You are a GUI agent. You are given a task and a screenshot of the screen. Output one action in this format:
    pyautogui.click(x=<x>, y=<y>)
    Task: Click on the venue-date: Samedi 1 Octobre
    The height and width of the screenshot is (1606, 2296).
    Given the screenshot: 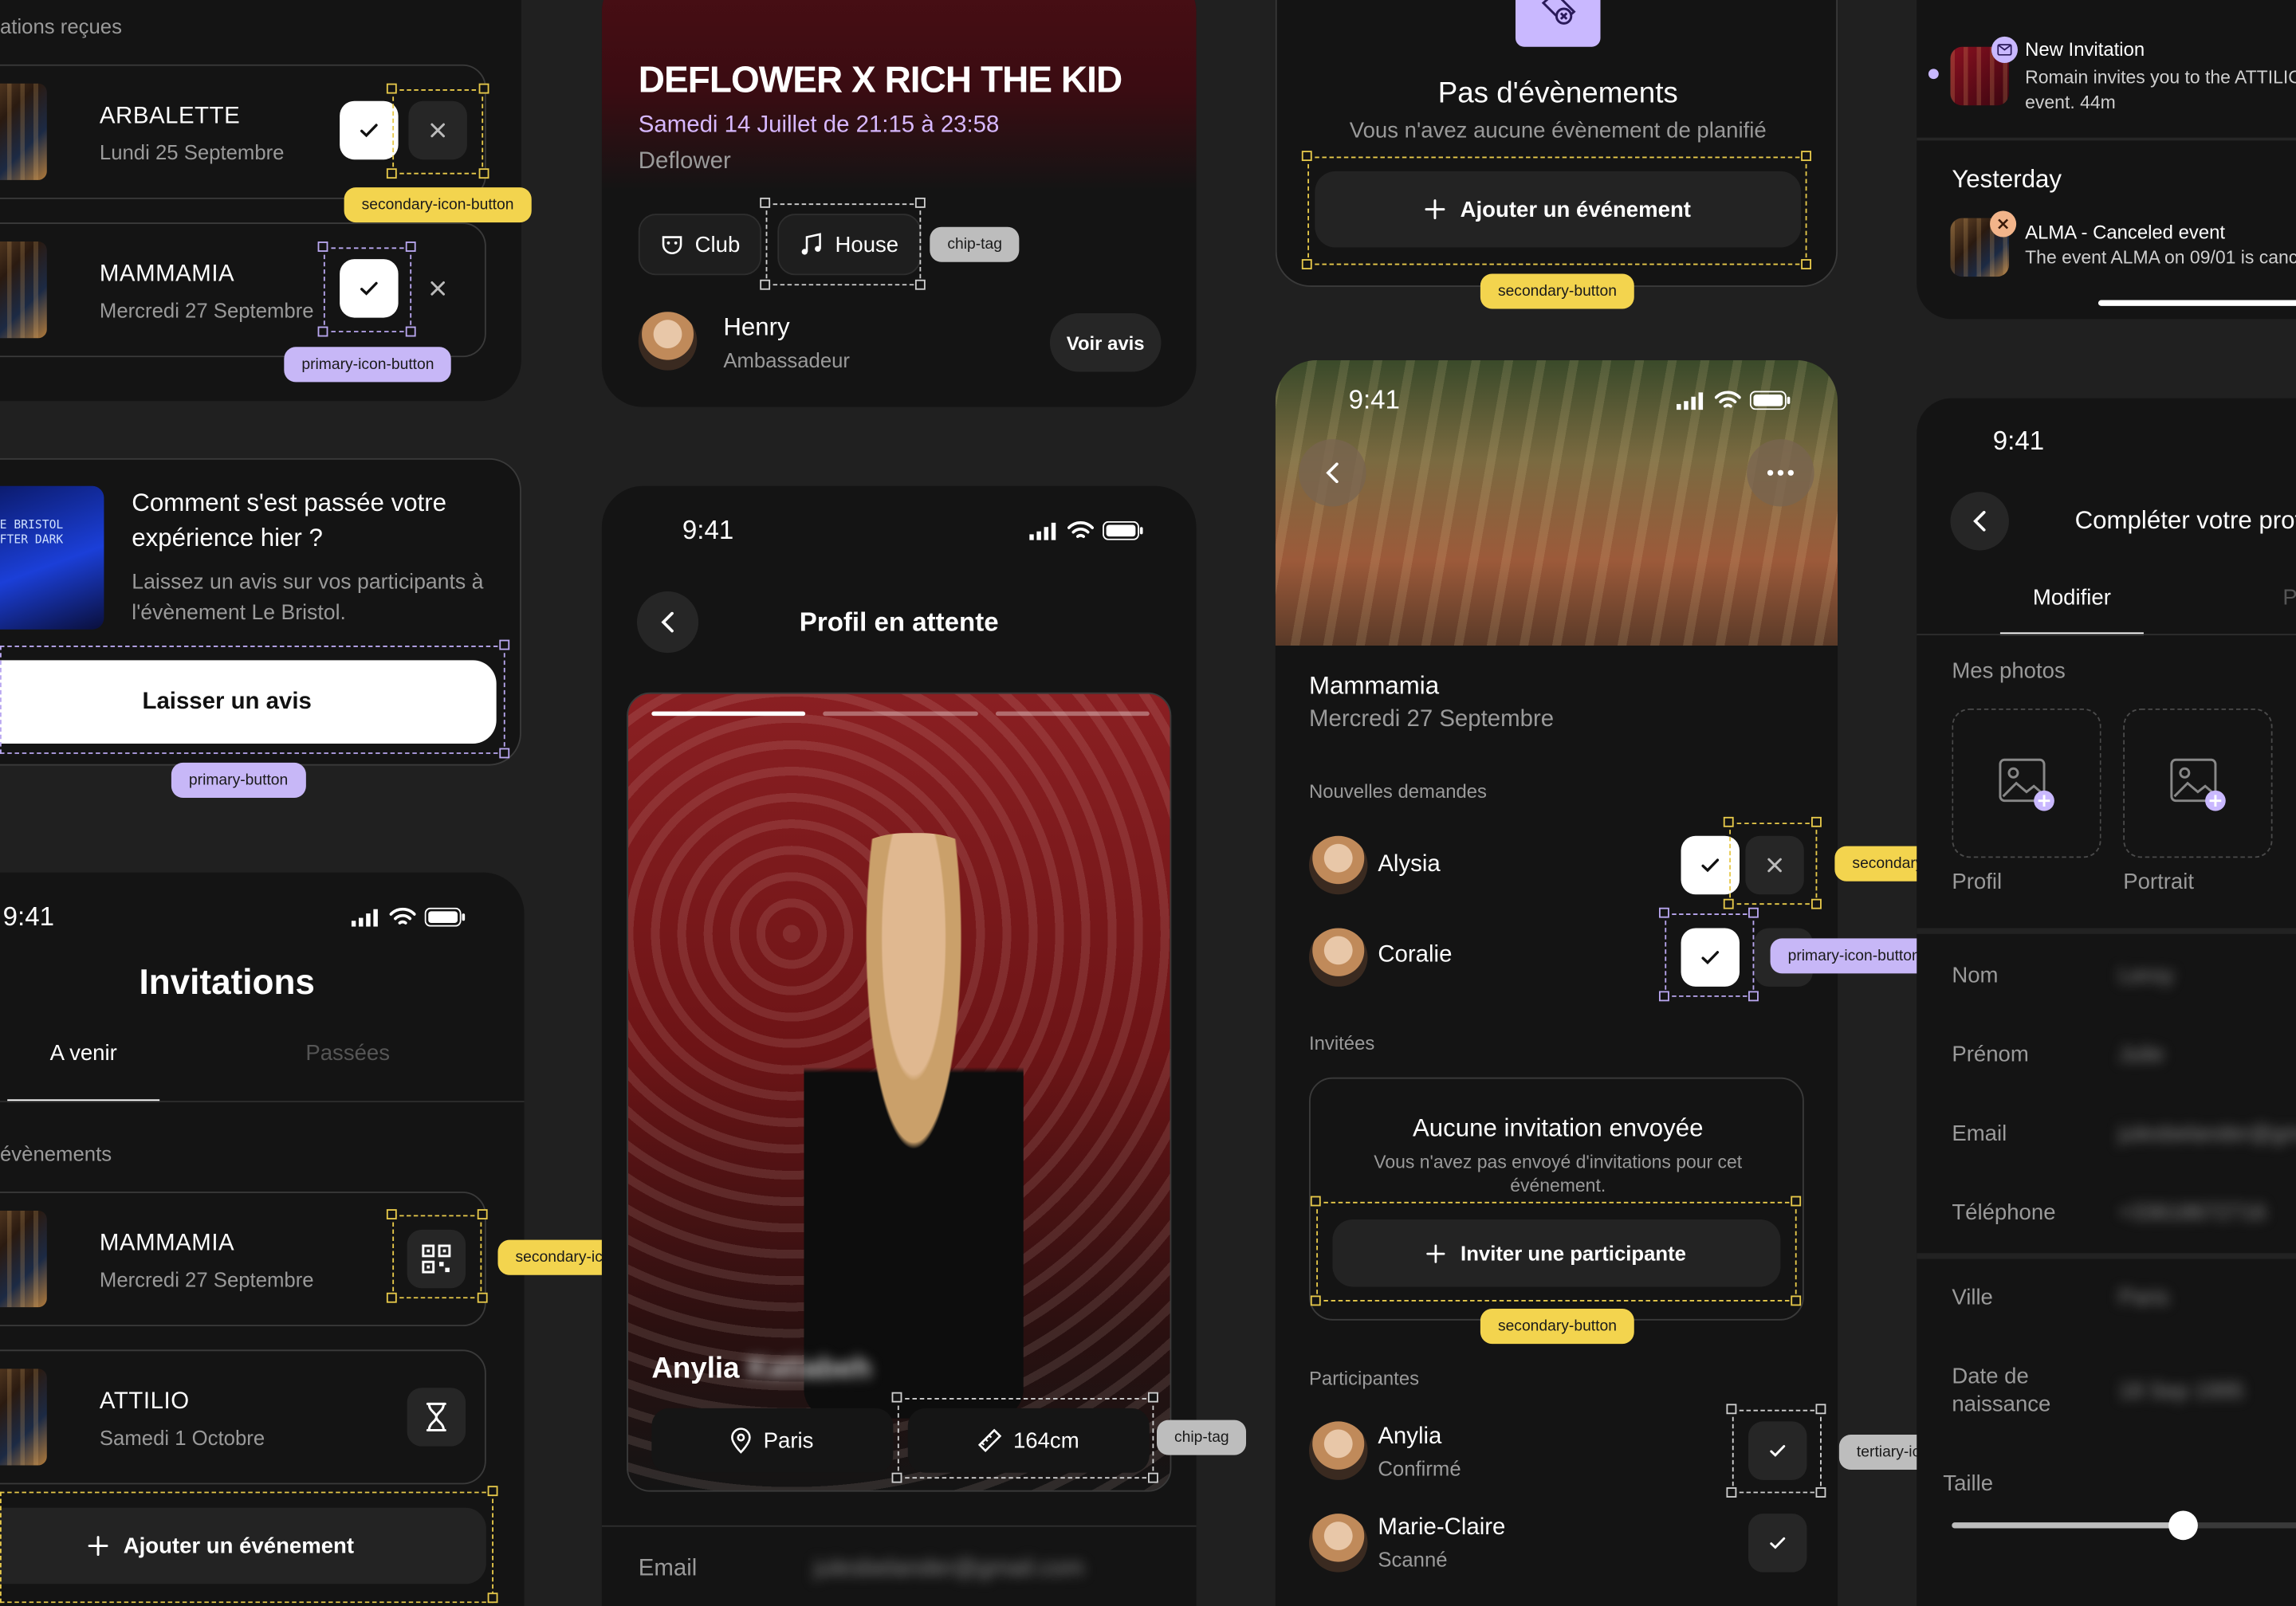 What is the action you would take?
    pyautogui.click(x=182, y=1437)
    